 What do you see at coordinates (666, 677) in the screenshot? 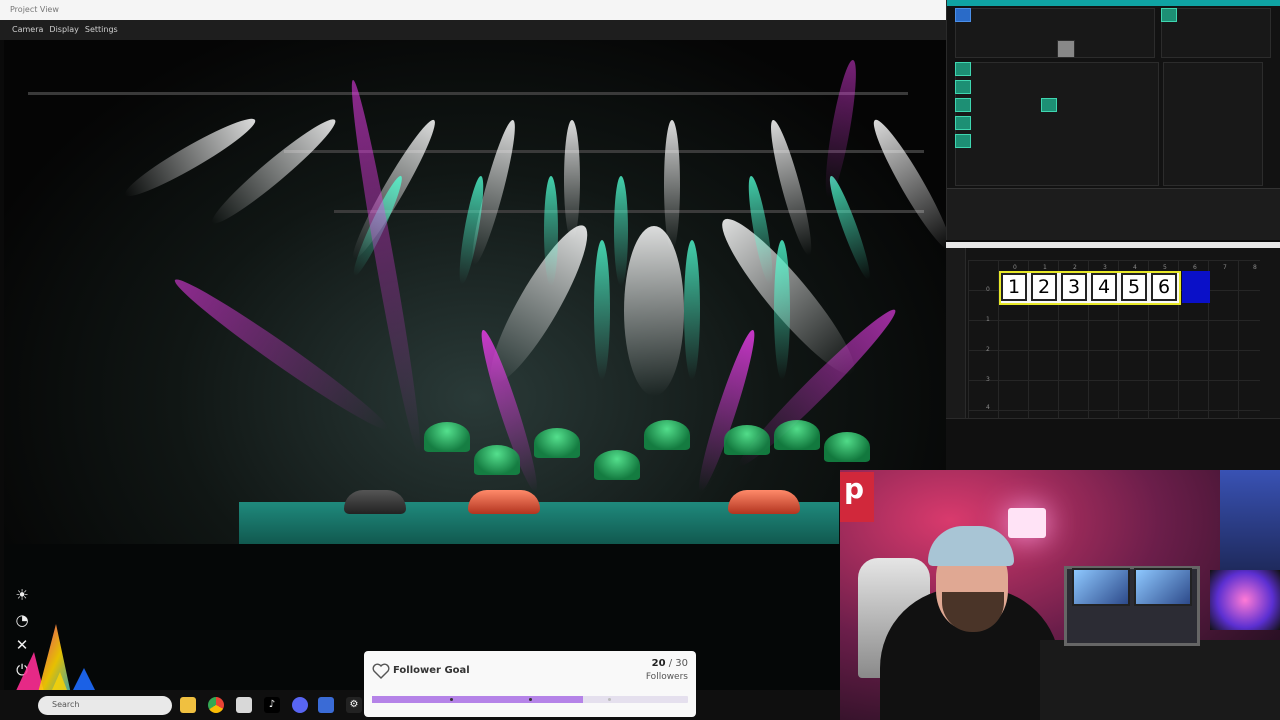
I see `goal-unit: Followers` at bounding box center [666, 677].